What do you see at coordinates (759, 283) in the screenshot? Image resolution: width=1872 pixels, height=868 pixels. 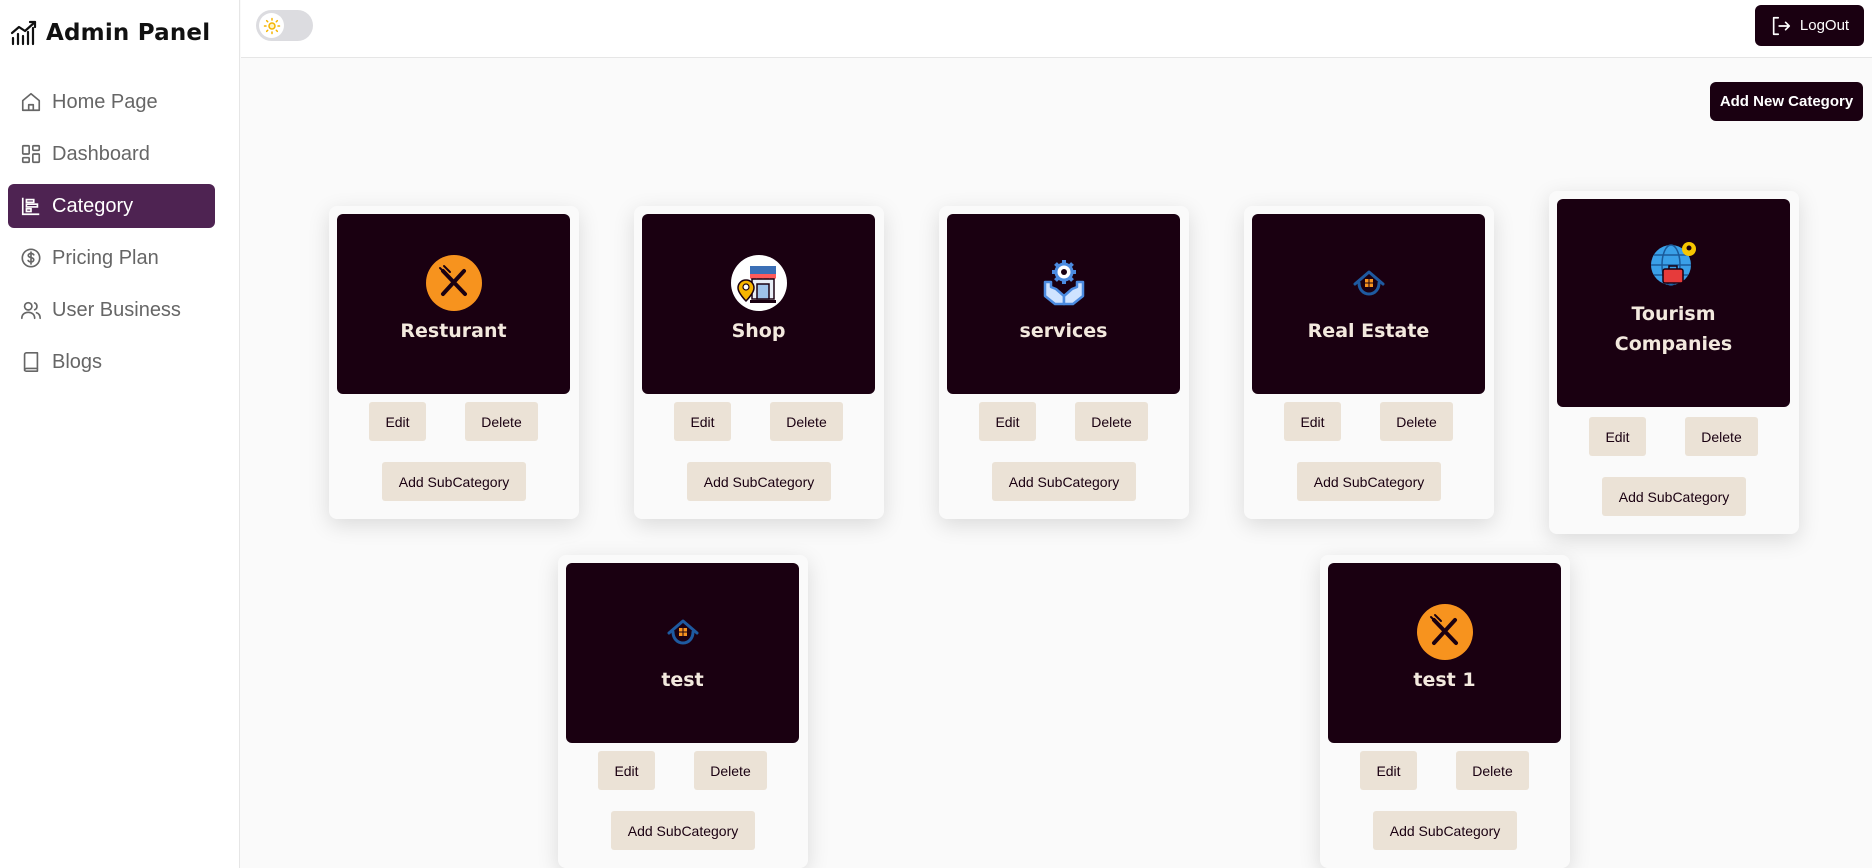 I see `shop-icon` at bounding box center [759, 283].